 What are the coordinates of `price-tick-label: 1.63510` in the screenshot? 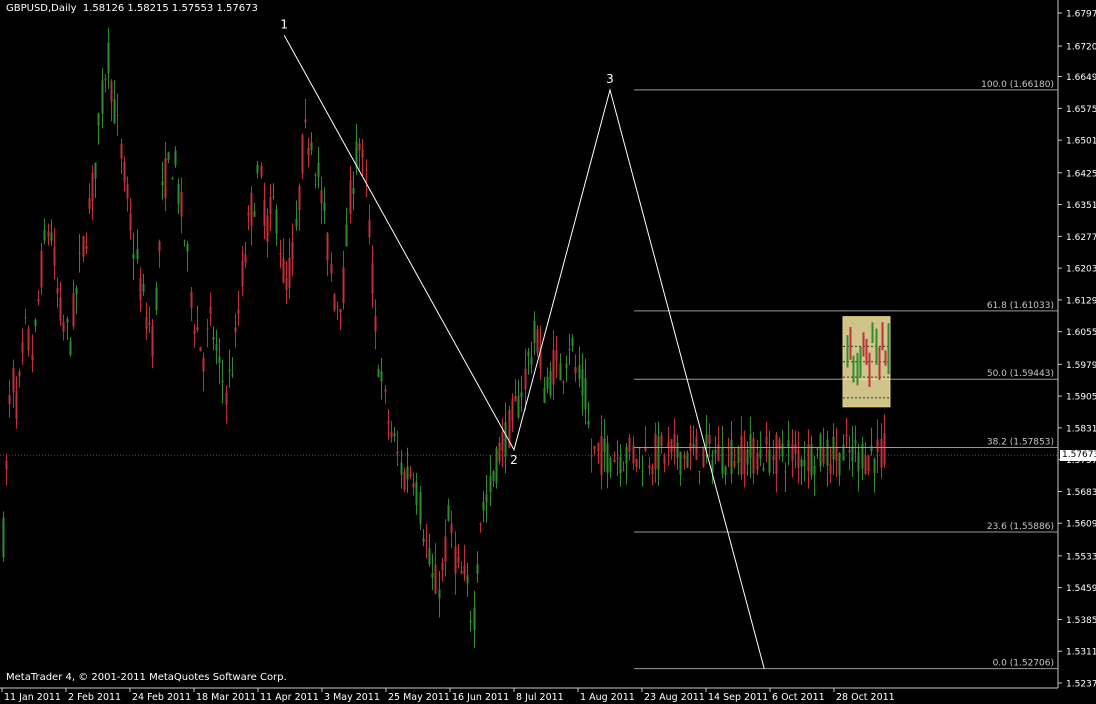 It's located at (1081, 206).